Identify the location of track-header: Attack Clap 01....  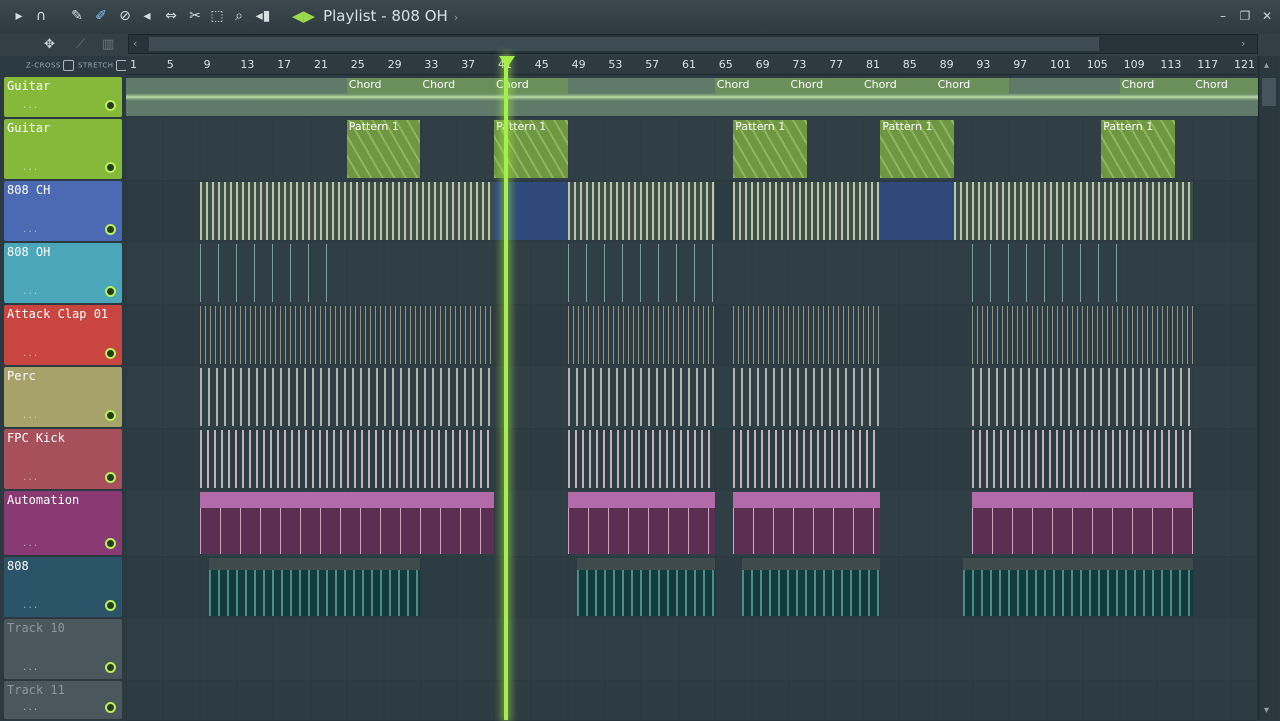
(63, 335).